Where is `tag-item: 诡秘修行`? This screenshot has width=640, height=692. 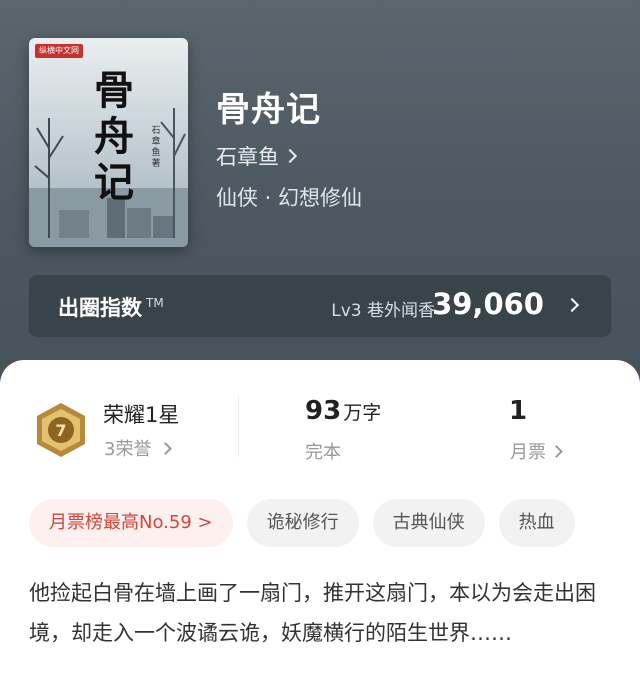 tag-item: 诡秘修行 is located at coordinates (302, 523).